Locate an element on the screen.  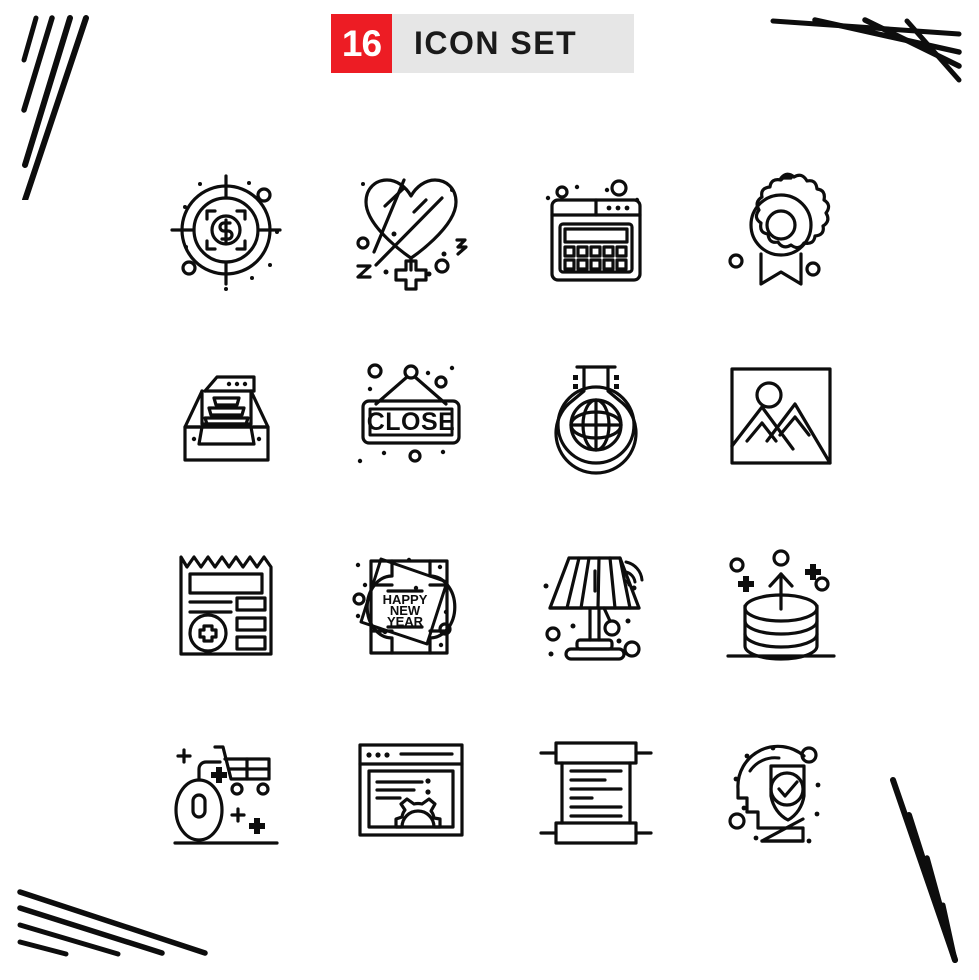
icon-cell-image-placeholder is located at coordinates (780, 415).